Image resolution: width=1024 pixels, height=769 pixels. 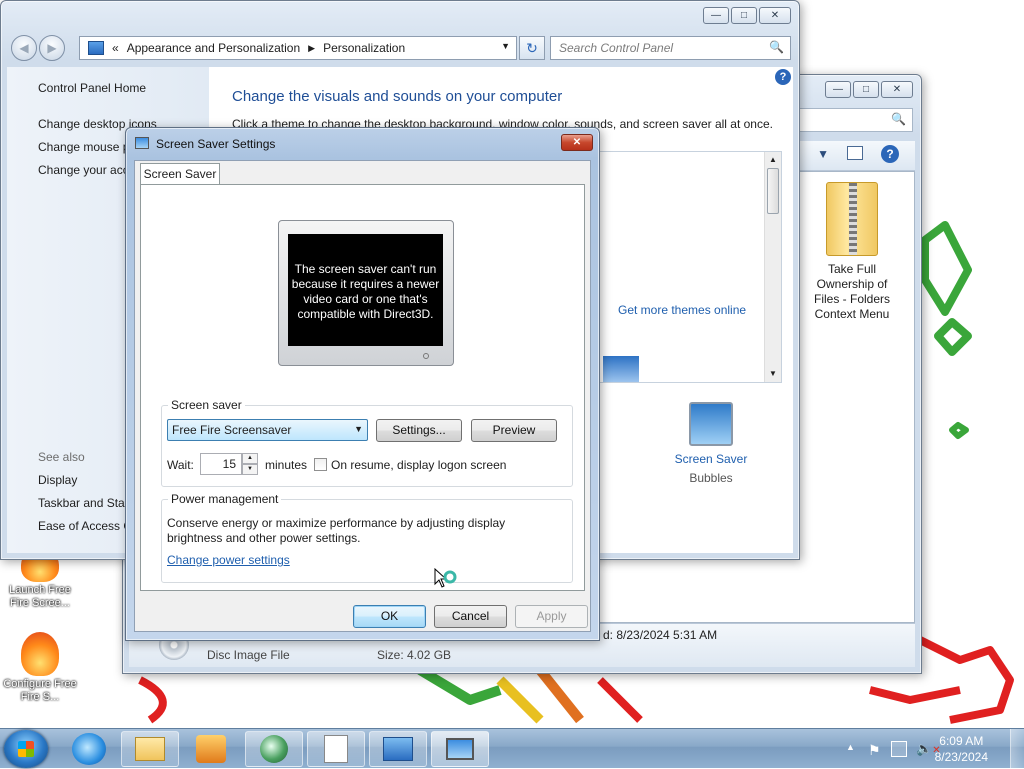 What do you see at coordinates (180, 465) in the screenshot?
I see `wait-label: Wait:` at bounding box center [180, 465].